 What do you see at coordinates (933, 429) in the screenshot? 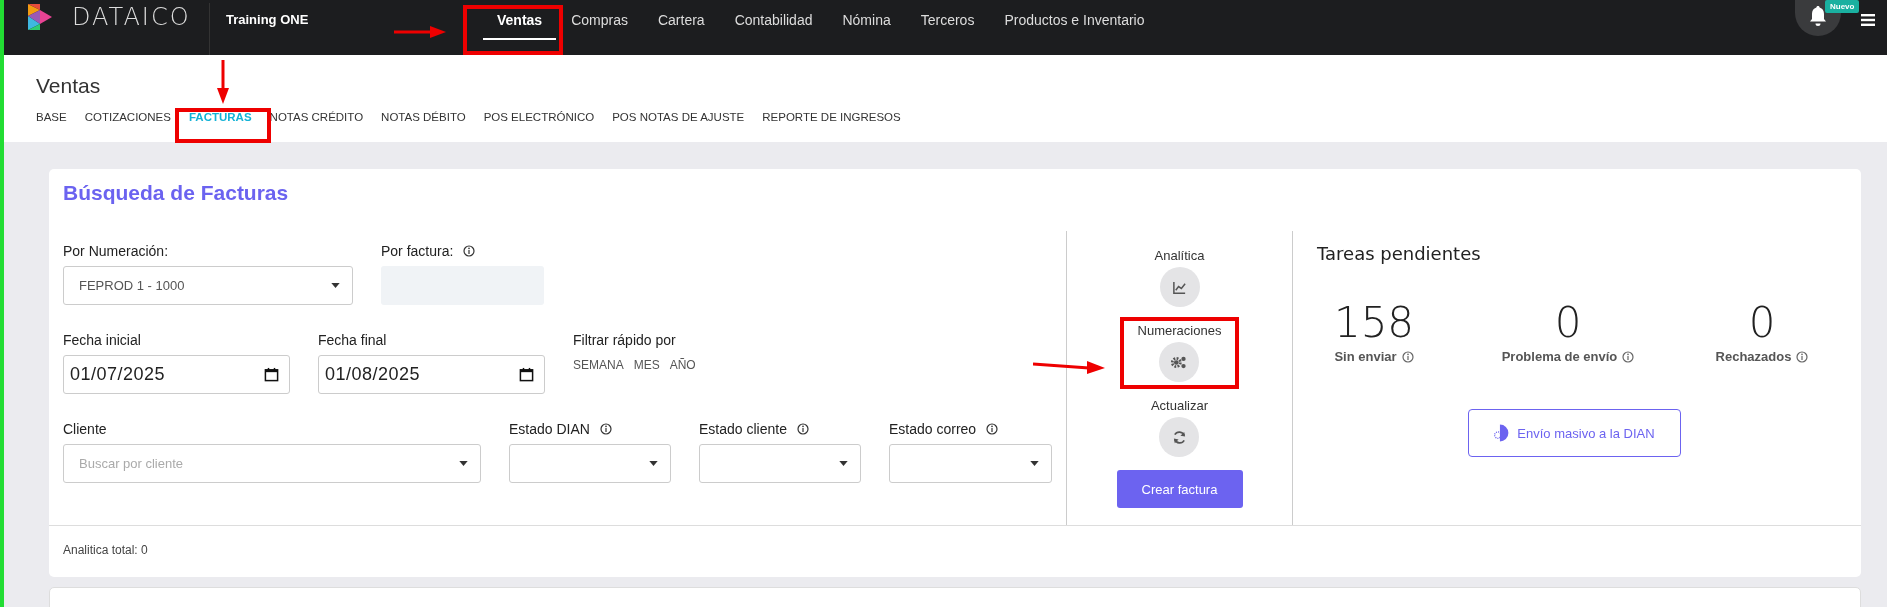
I see `field-label: Estado correo` at bounding box center [933, 429].